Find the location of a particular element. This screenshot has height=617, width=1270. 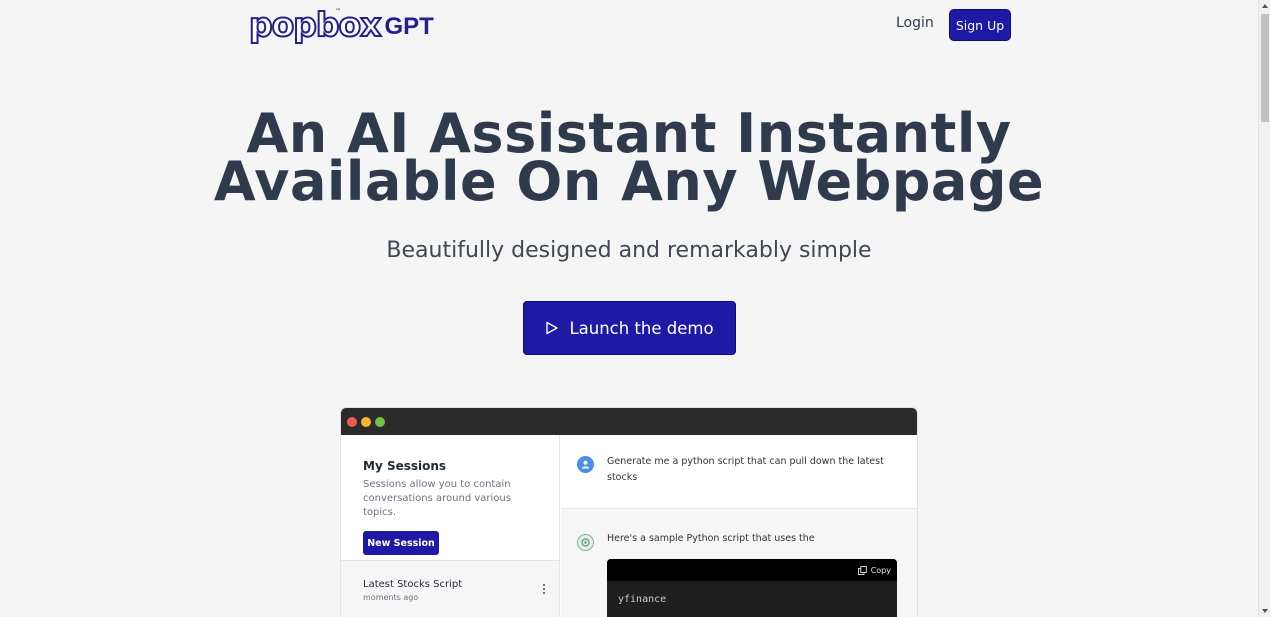

launch-demo-label: Launch the demo is located at coordinates (641, 328).